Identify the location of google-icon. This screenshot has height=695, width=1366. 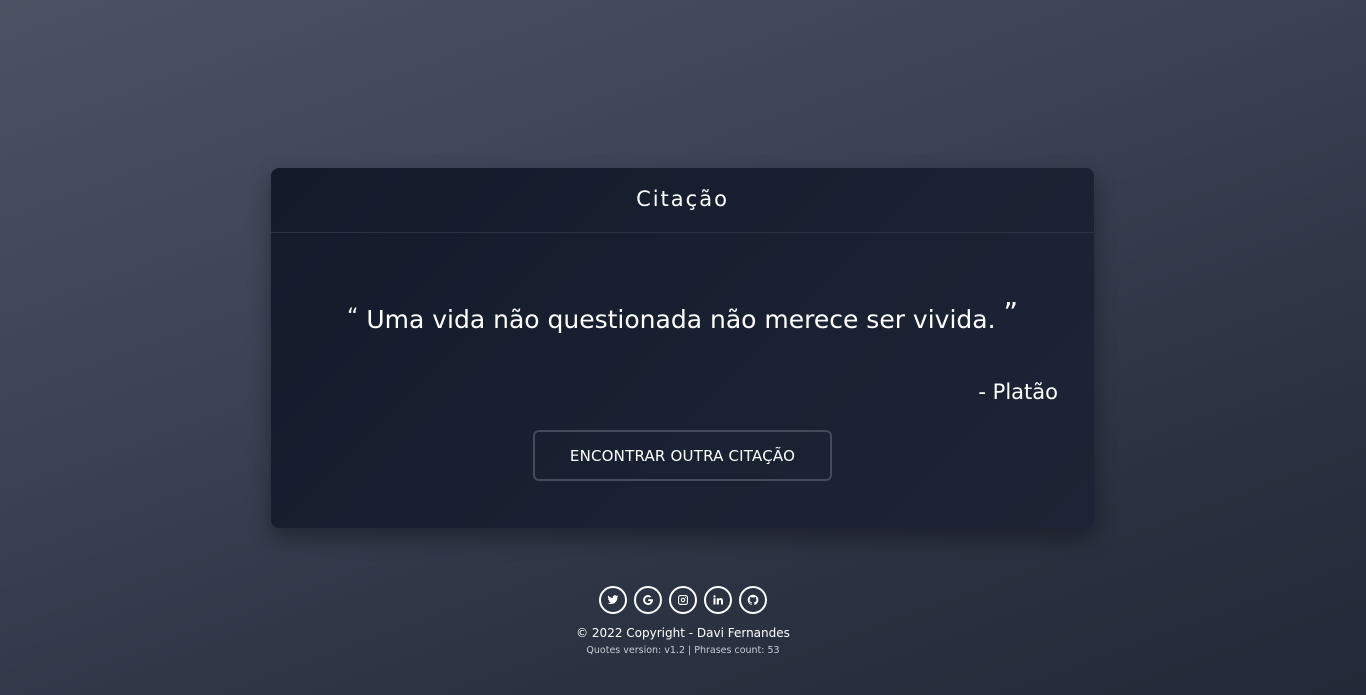
(648, 600).